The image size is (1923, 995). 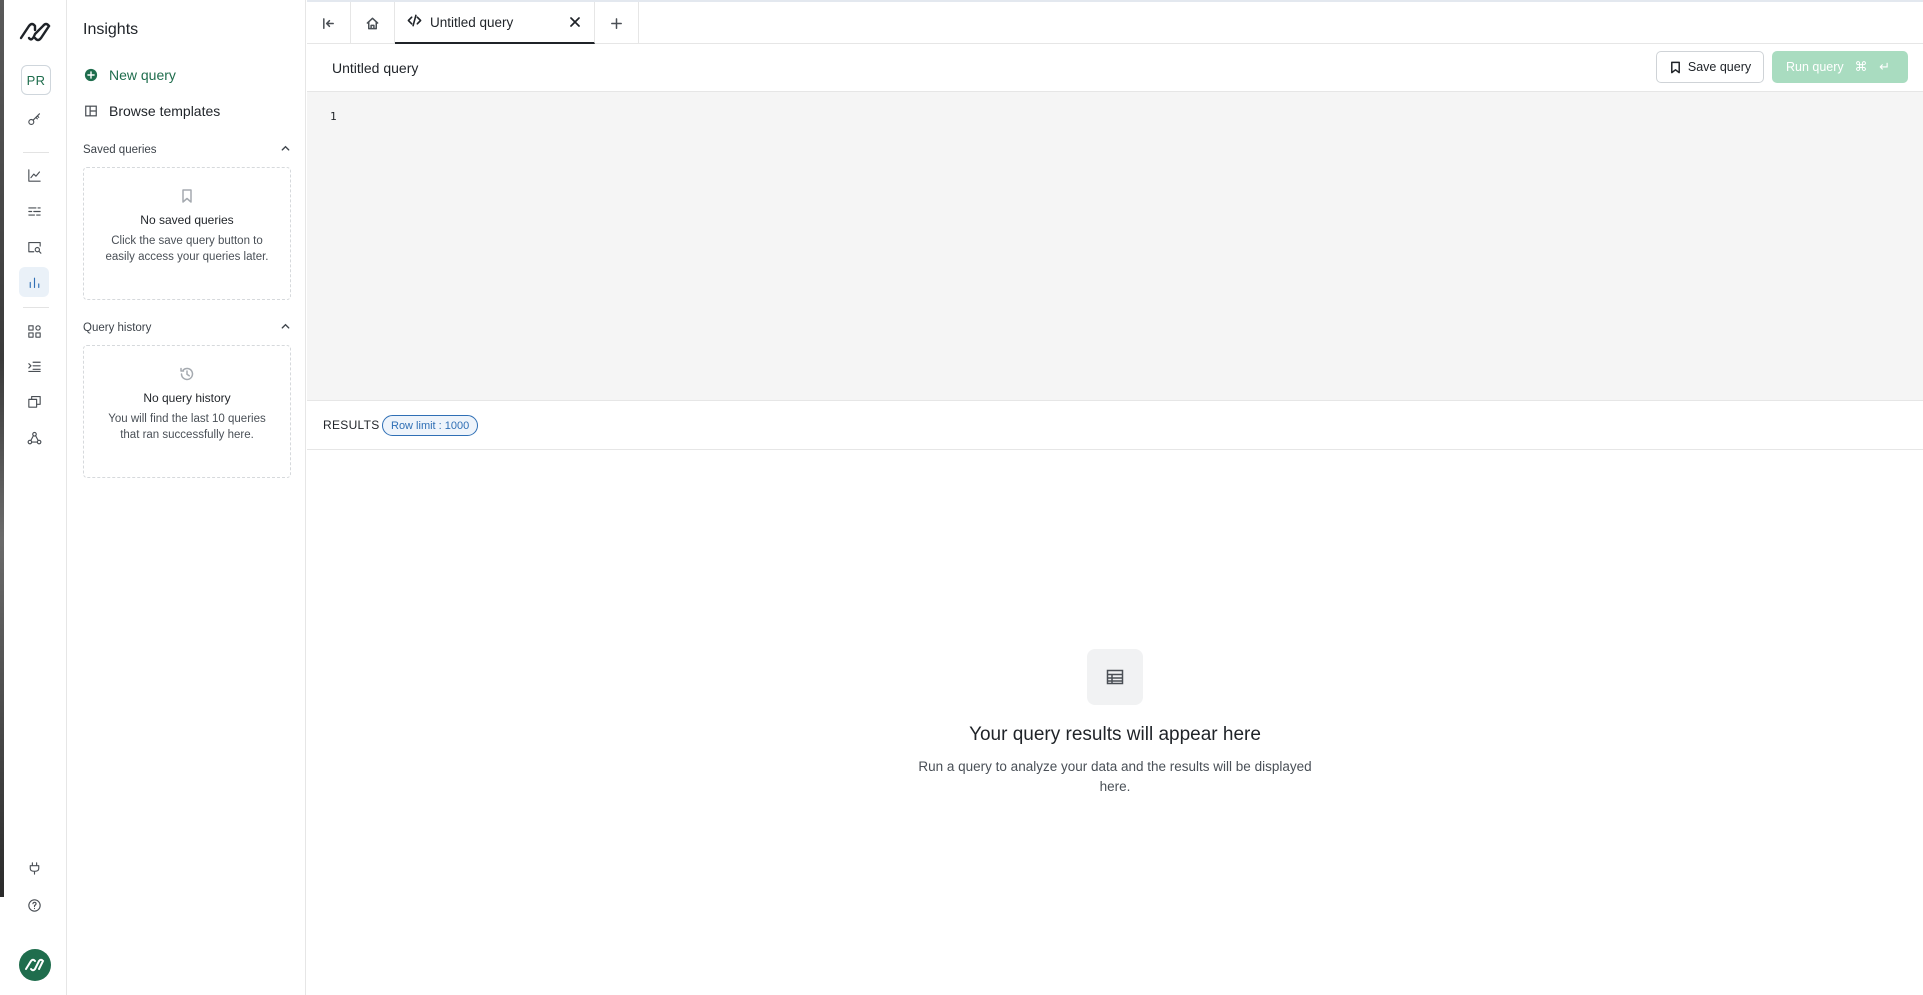 I want to click on run-query-label: Run query, so click(x=1815, y=67).